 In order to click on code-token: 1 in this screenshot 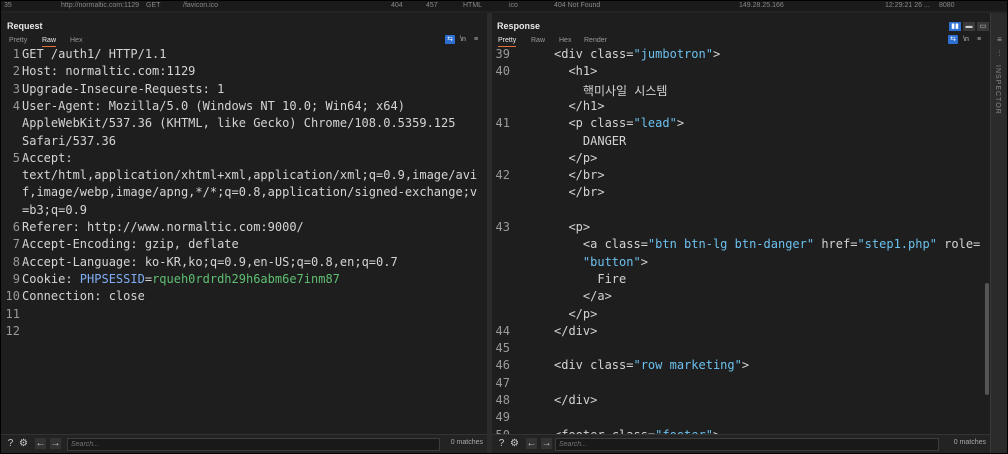, I will do `click(221, 88)`.